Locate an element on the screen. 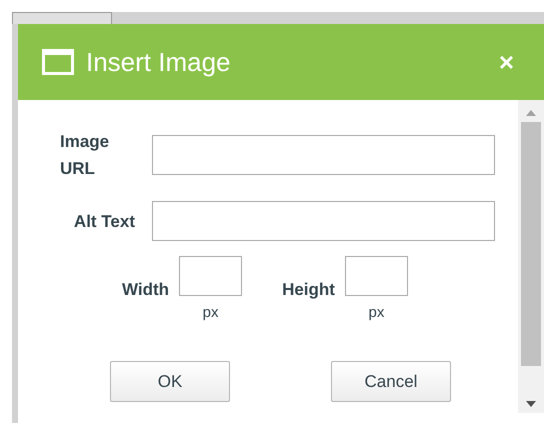 Image resolution: width=544 pixels, height=435 pixels. scroll-up-icon is located at coordinates (531, 113).